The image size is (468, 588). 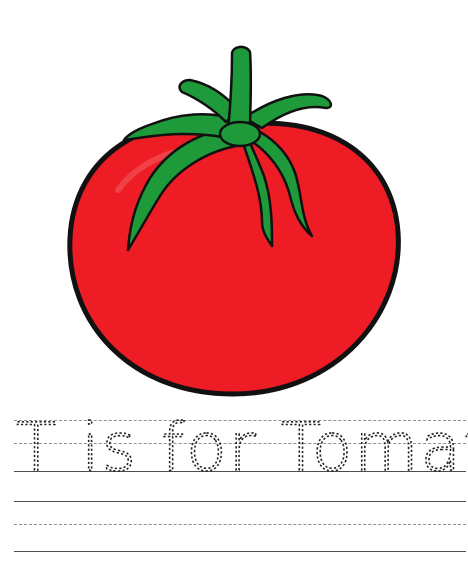 I want to click on tomato-stem, so click(x=239, y=89).